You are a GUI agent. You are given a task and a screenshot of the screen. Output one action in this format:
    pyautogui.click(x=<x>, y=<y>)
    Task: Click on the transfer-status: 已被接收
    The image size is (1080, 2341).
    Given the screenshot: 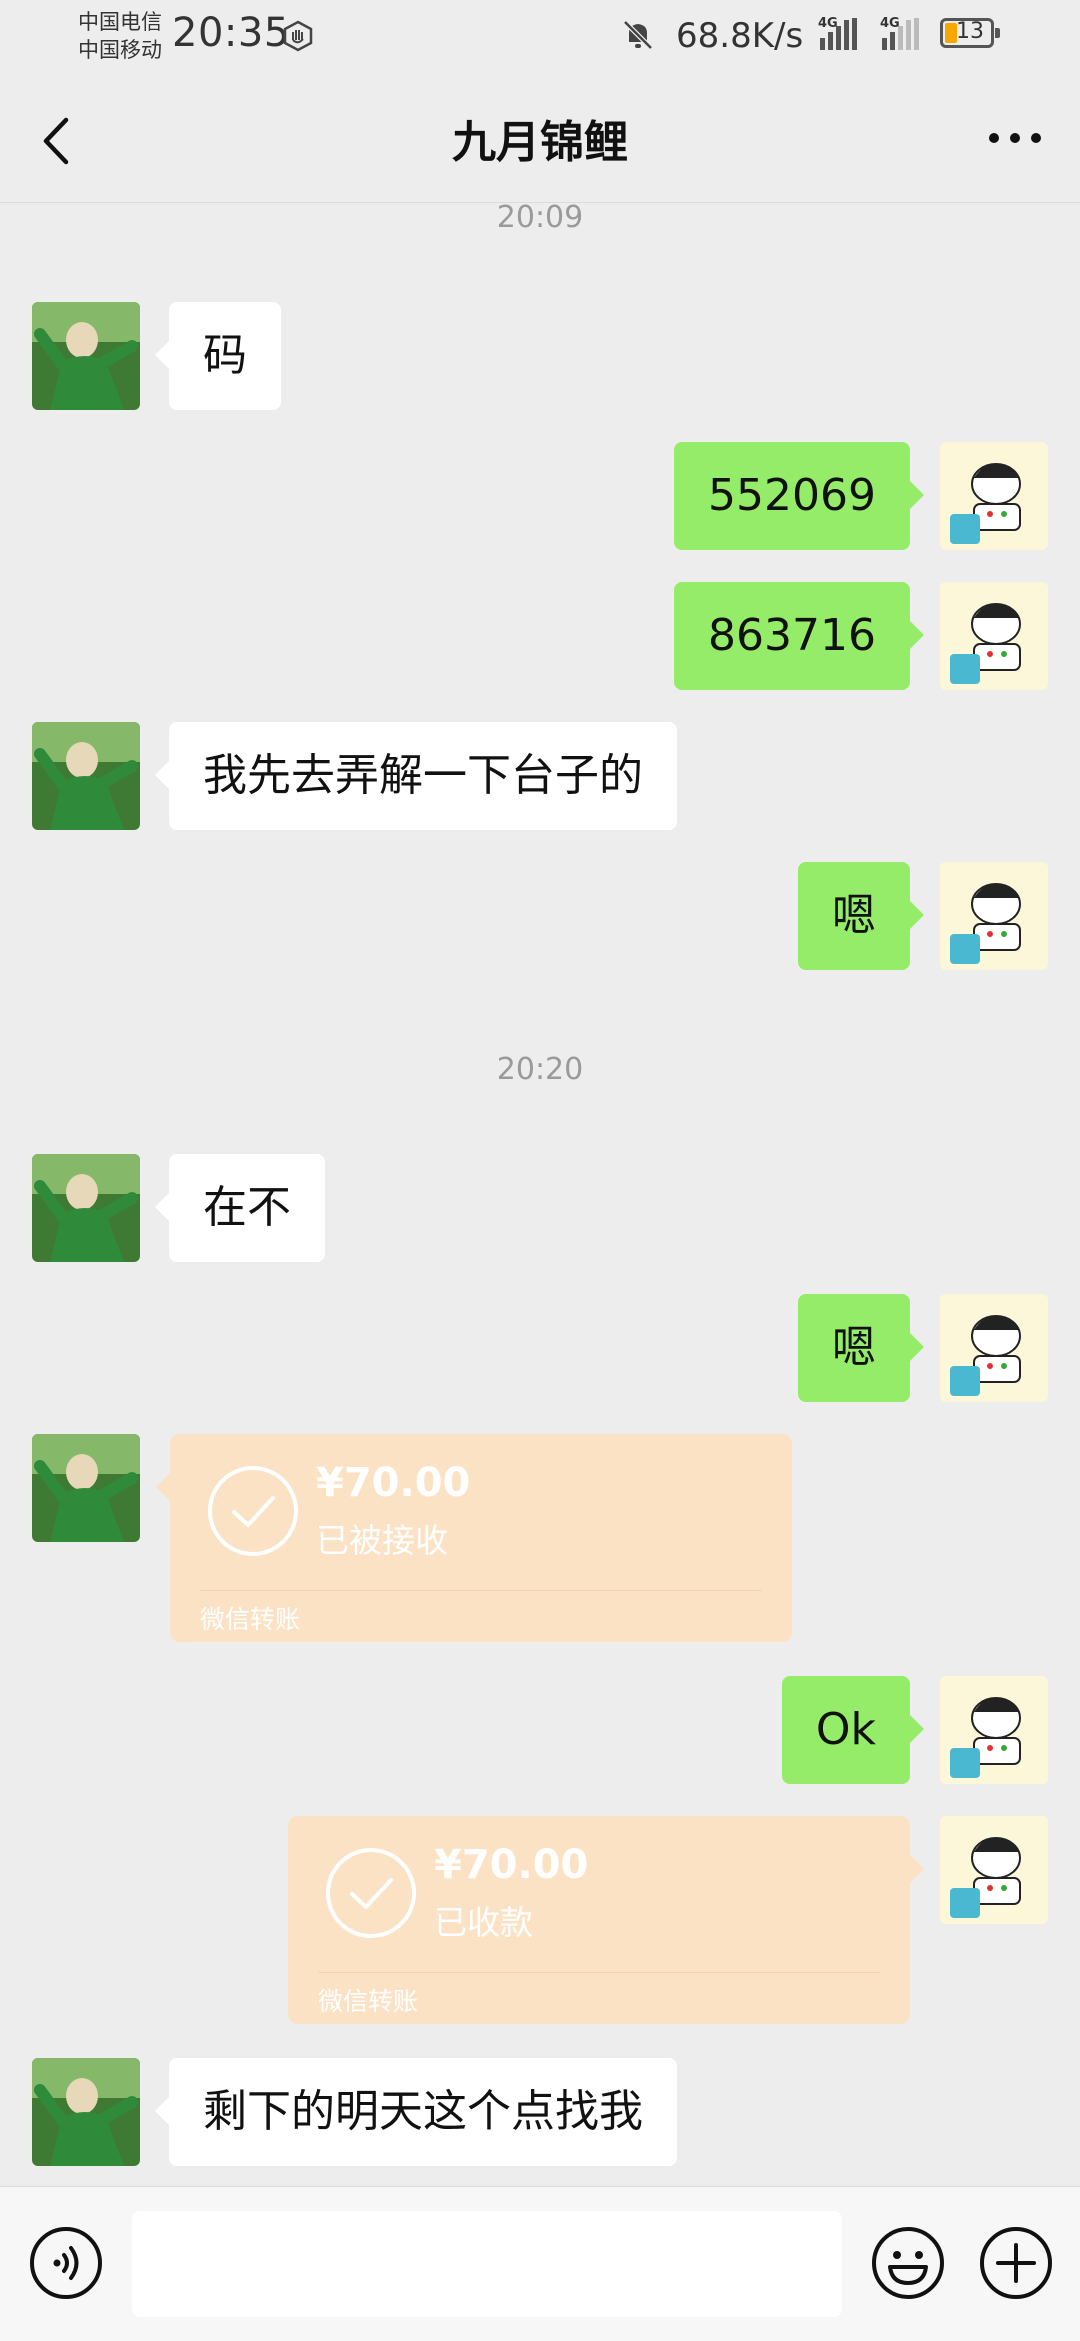 What is the action you would take?
    pyautogui.click(x=382, y=1540)
    